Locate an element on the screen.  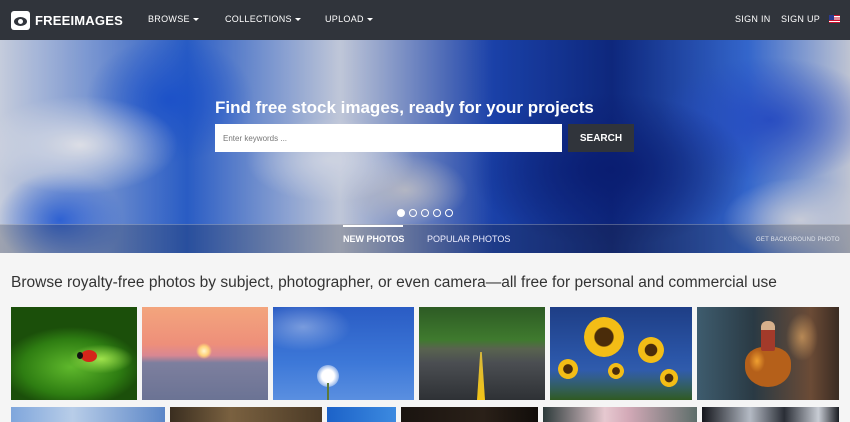
sign-in-link: SIGN IN is located at coordinates (753, 19).